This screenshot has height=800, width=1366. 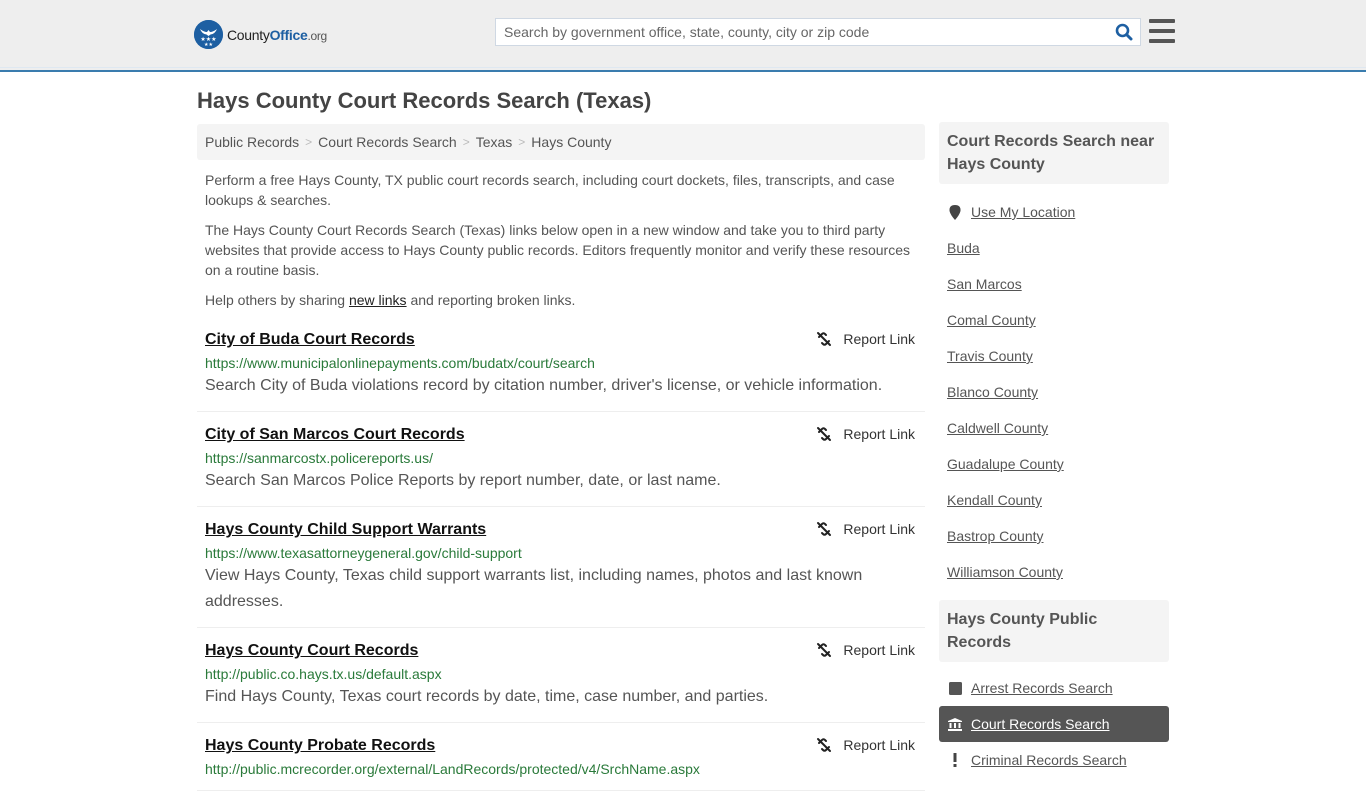 What do you see at coordinates (345, 530) in the screenshot?
I see `result-title-link: Hays County Child Support Warrants` at bounding box center [345, 530].